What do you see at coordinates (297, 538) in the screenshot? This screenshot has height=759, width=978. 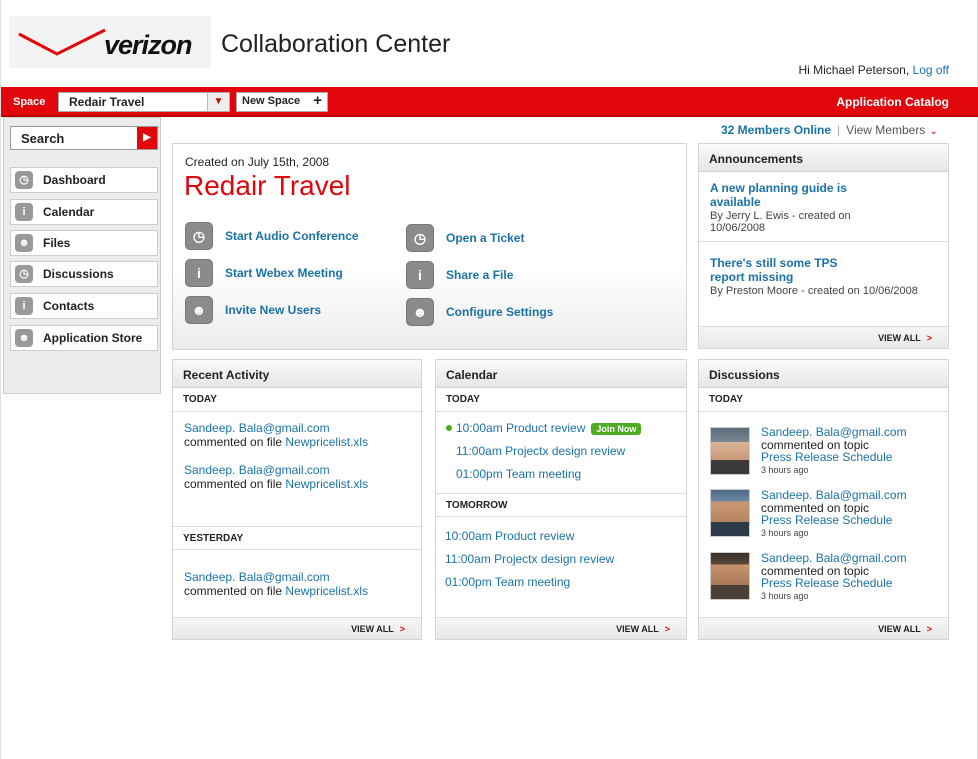 I see `section-yesterday: YESTERDAY` at bounding box center [297, 538].